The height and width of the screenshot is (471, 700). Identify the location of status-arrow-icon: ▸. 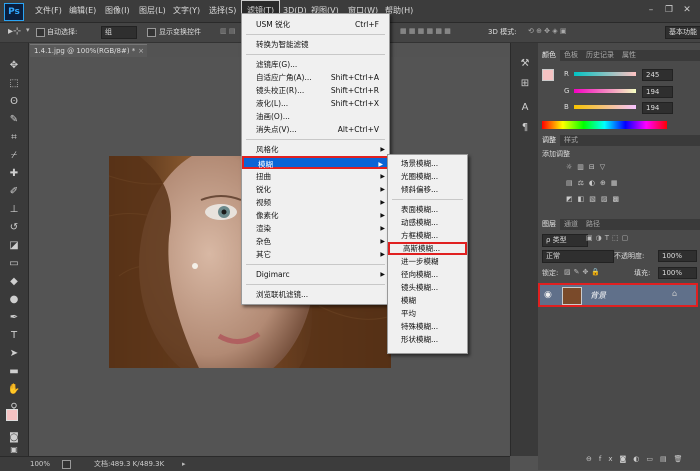
(184, 464).